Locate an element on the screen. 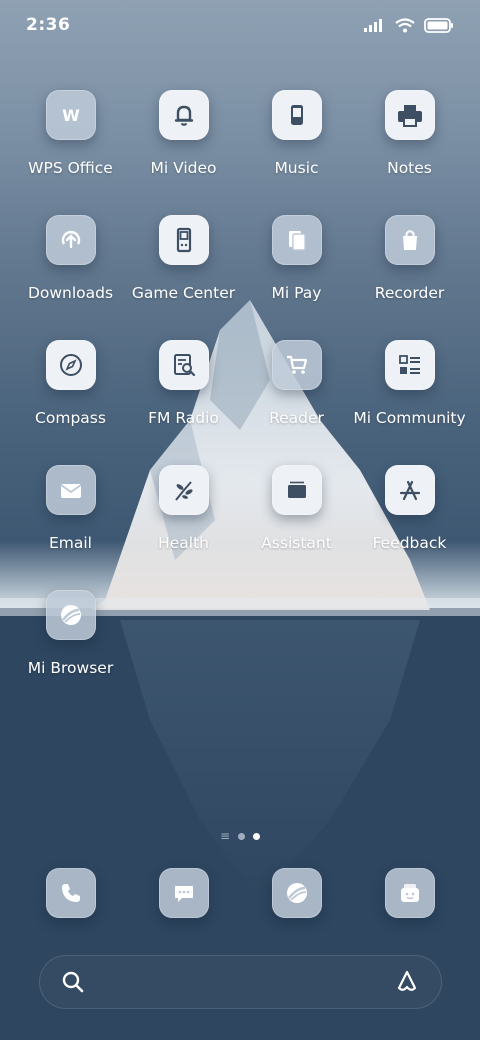 The image size is (480, 1040). phone-icon is located at coordinates (70, 893).